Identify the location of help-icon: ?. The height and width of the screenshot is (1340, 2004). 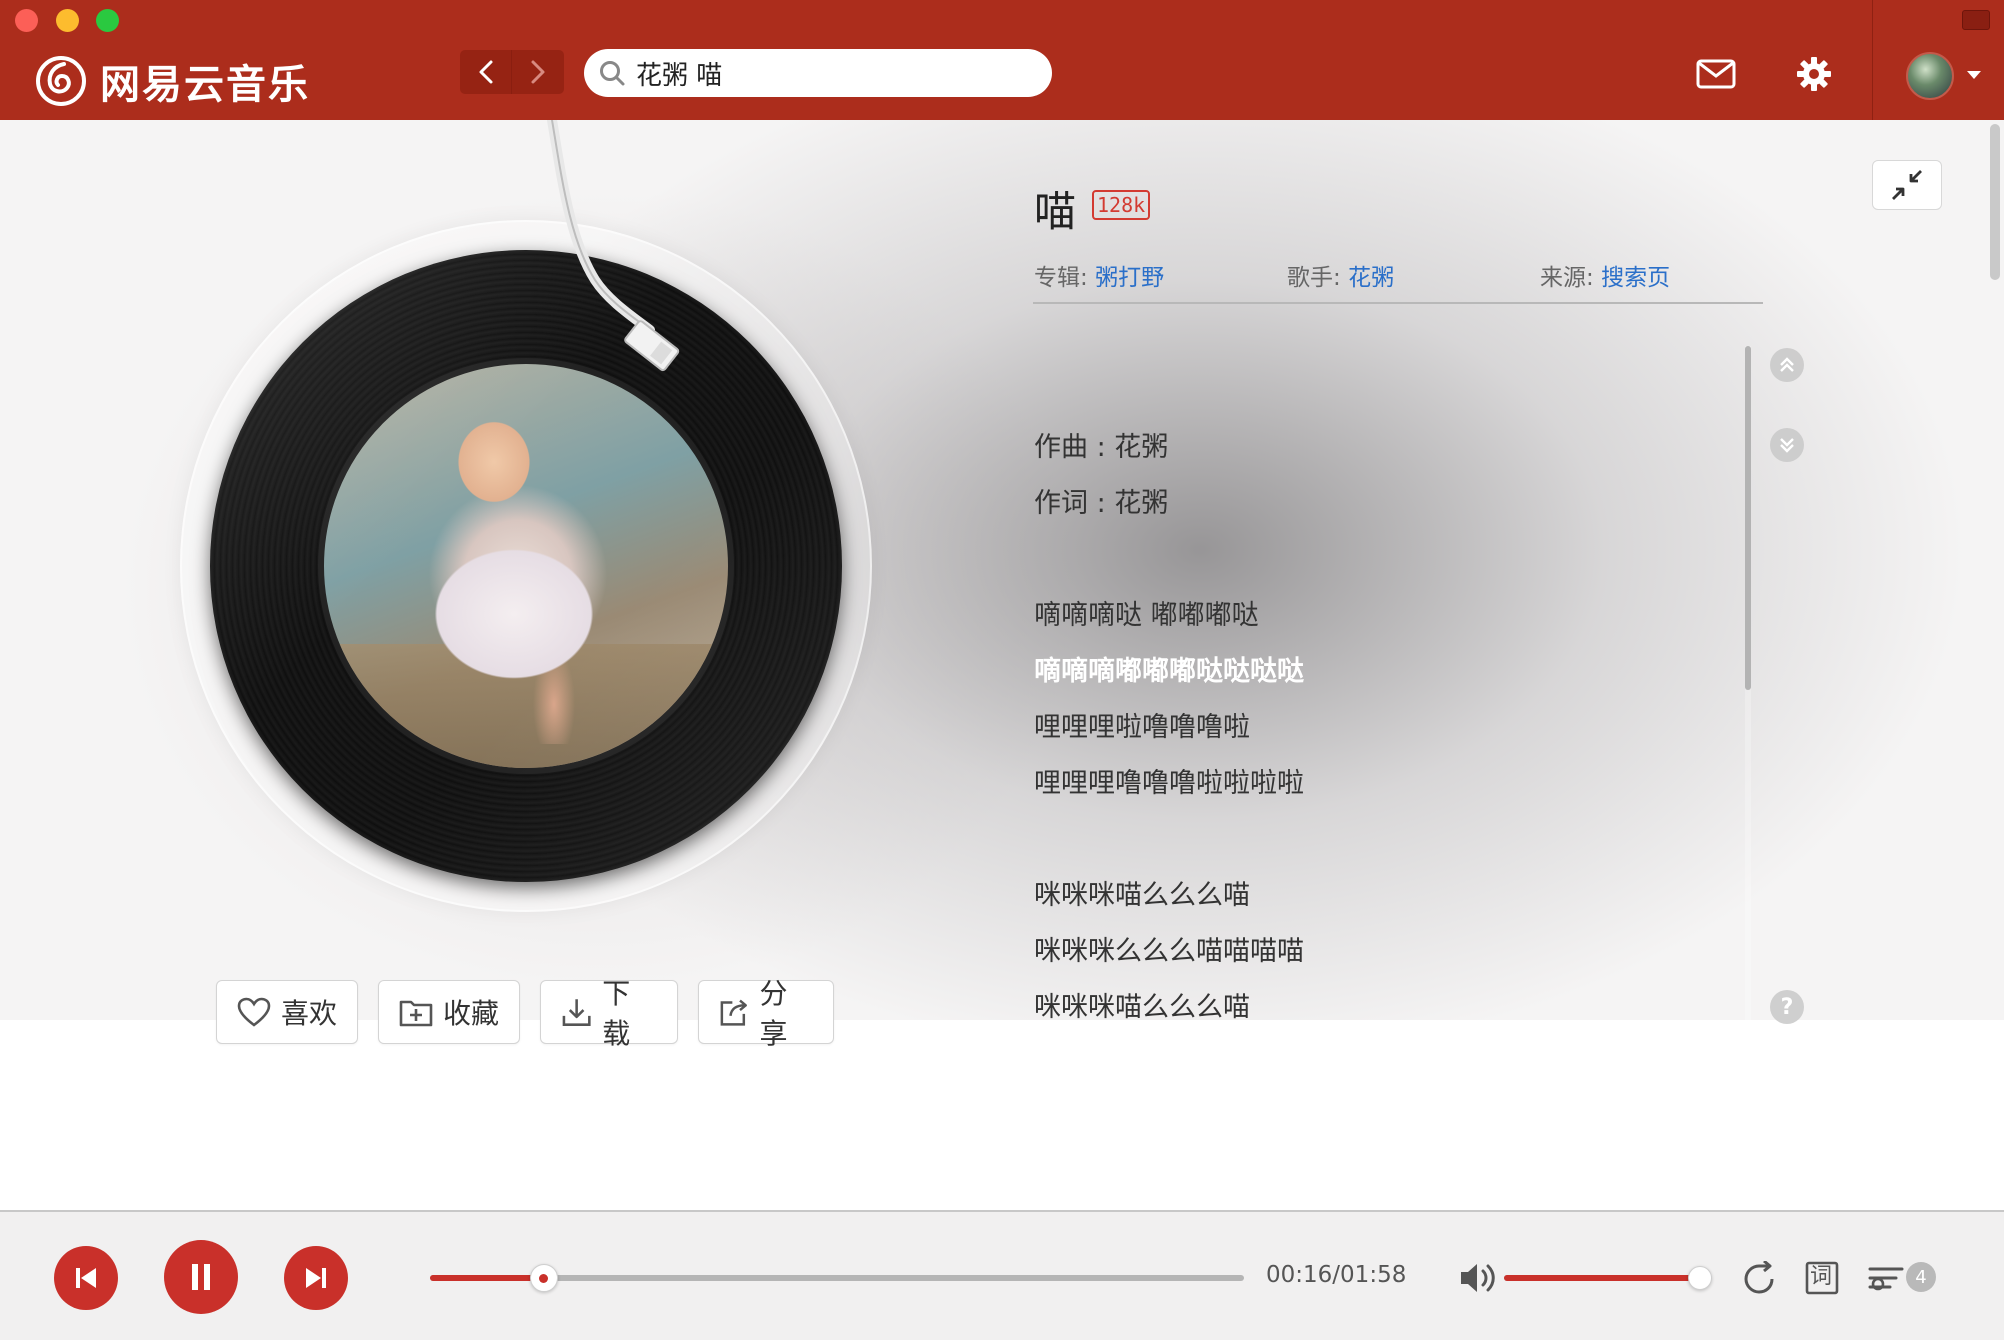
(1787, 1007).